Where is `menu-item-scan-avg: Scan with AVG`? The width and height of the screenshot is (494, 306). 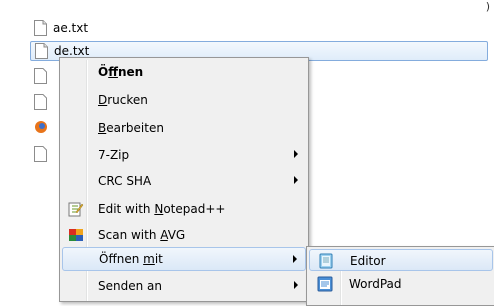
menu-item-scan-avg: Scan with AVG is located at coordinates (184, 235).